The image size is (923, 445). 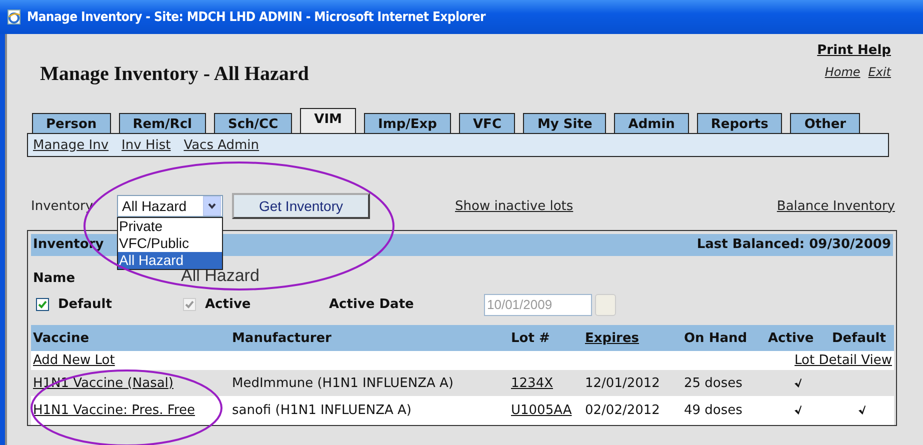 What do you see at coordinates (170, 260) in the screenshot?
I see `dropdown-option: All Hazard` at bounding box center [170, 260].